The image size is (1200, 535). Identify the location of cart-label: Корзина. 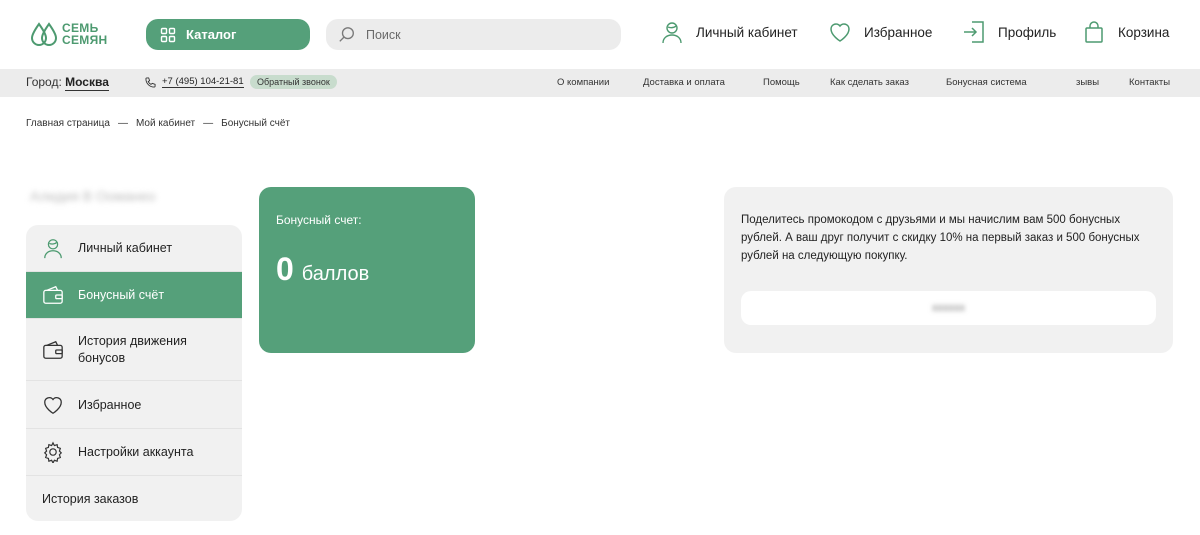
(1144, 32).